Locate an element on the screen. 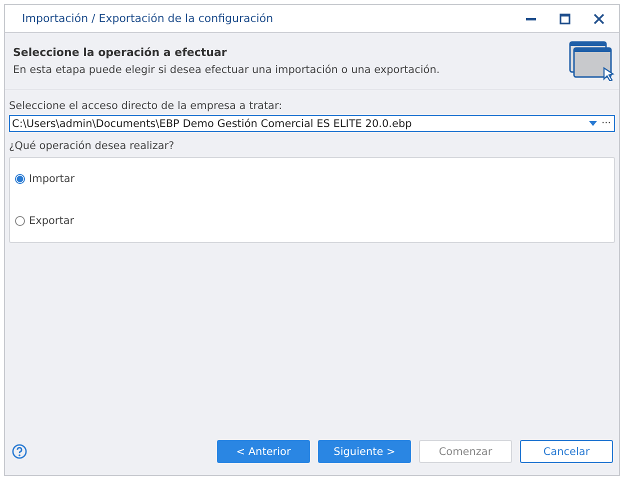 The height and width of the screenshot is (482, 628). help-icon is located at coordinates (19, 451).